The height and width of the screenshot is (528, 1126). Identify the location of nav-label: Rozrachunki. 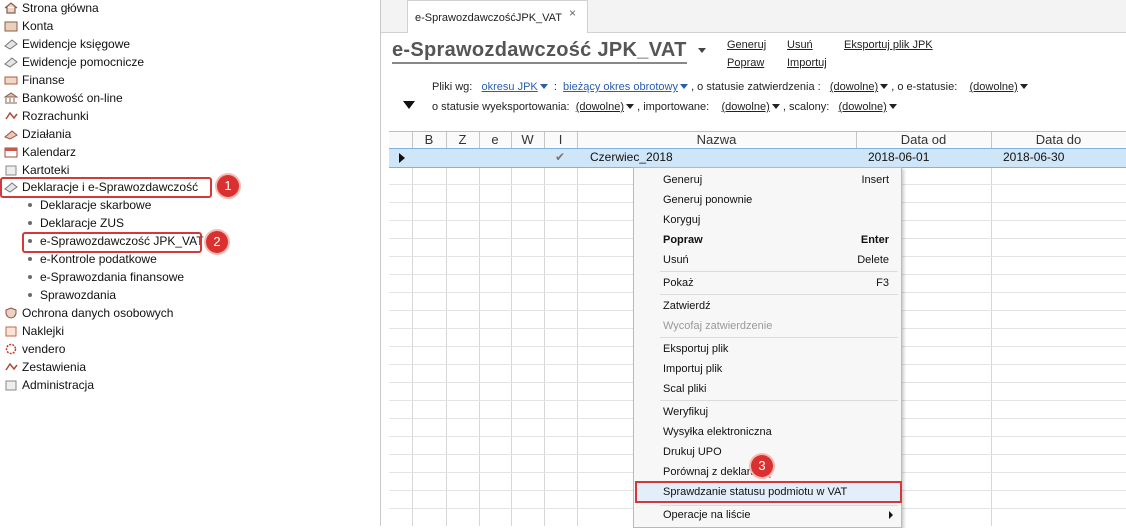
(55, 116).